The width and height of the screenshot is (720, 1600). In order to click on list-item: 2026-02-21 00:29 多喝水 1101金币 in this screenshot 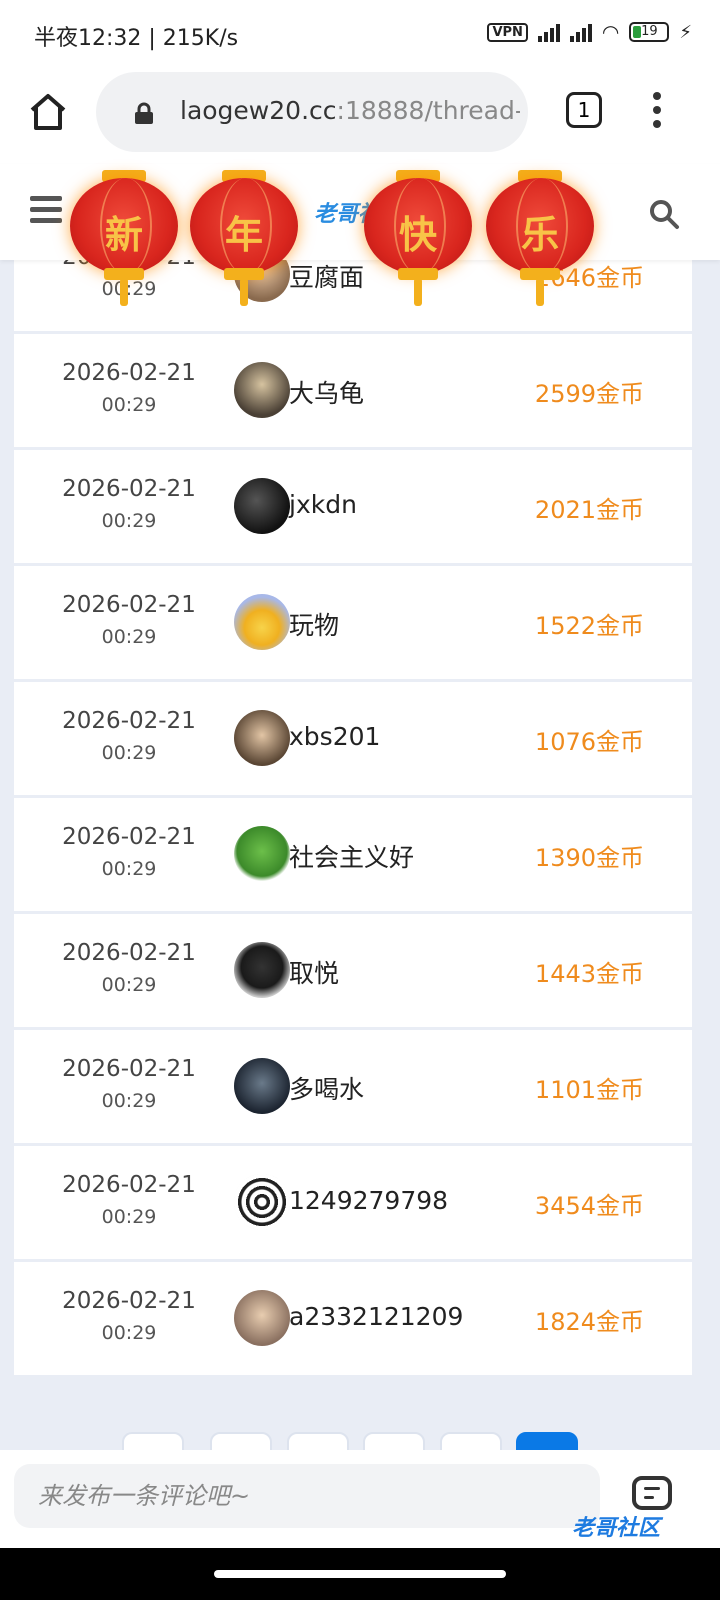, I will do `click(353, 1086)`.